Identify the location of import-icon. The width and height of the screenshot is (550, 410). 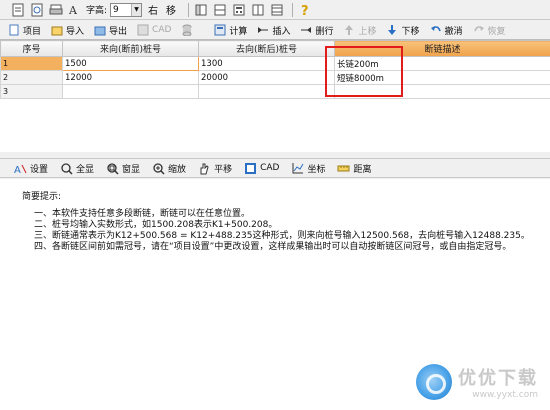
(57, 30).